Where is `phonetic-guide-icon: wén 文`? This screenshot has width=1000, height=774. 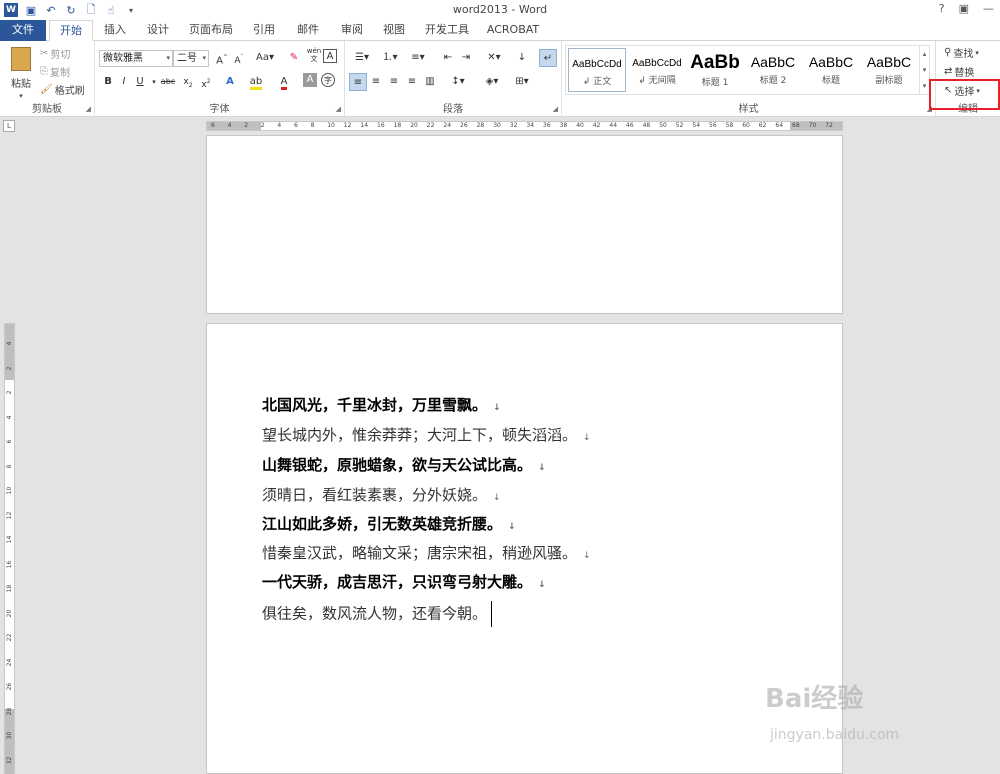 phonetic-guide-icon: wén 文 is located at coordinates (314, 56).